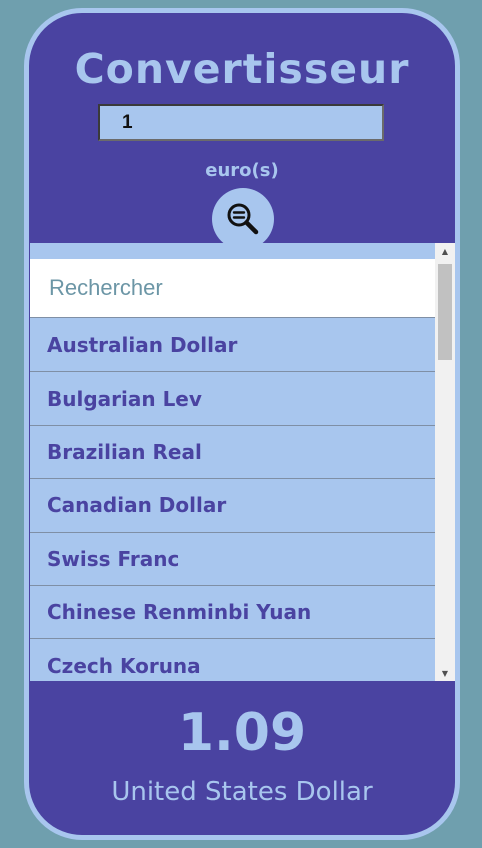  Describe the element at coordinates (232, 613) in the screenshot. I see `currency-list-item: Chinese Renminbi Yuan` at that location.